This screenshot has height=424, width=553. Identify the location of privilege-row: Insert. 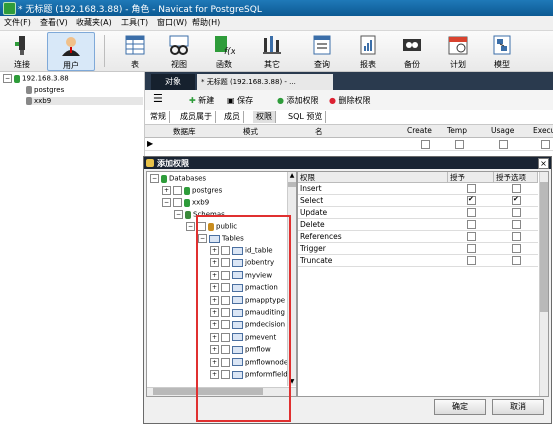
(418, 189).